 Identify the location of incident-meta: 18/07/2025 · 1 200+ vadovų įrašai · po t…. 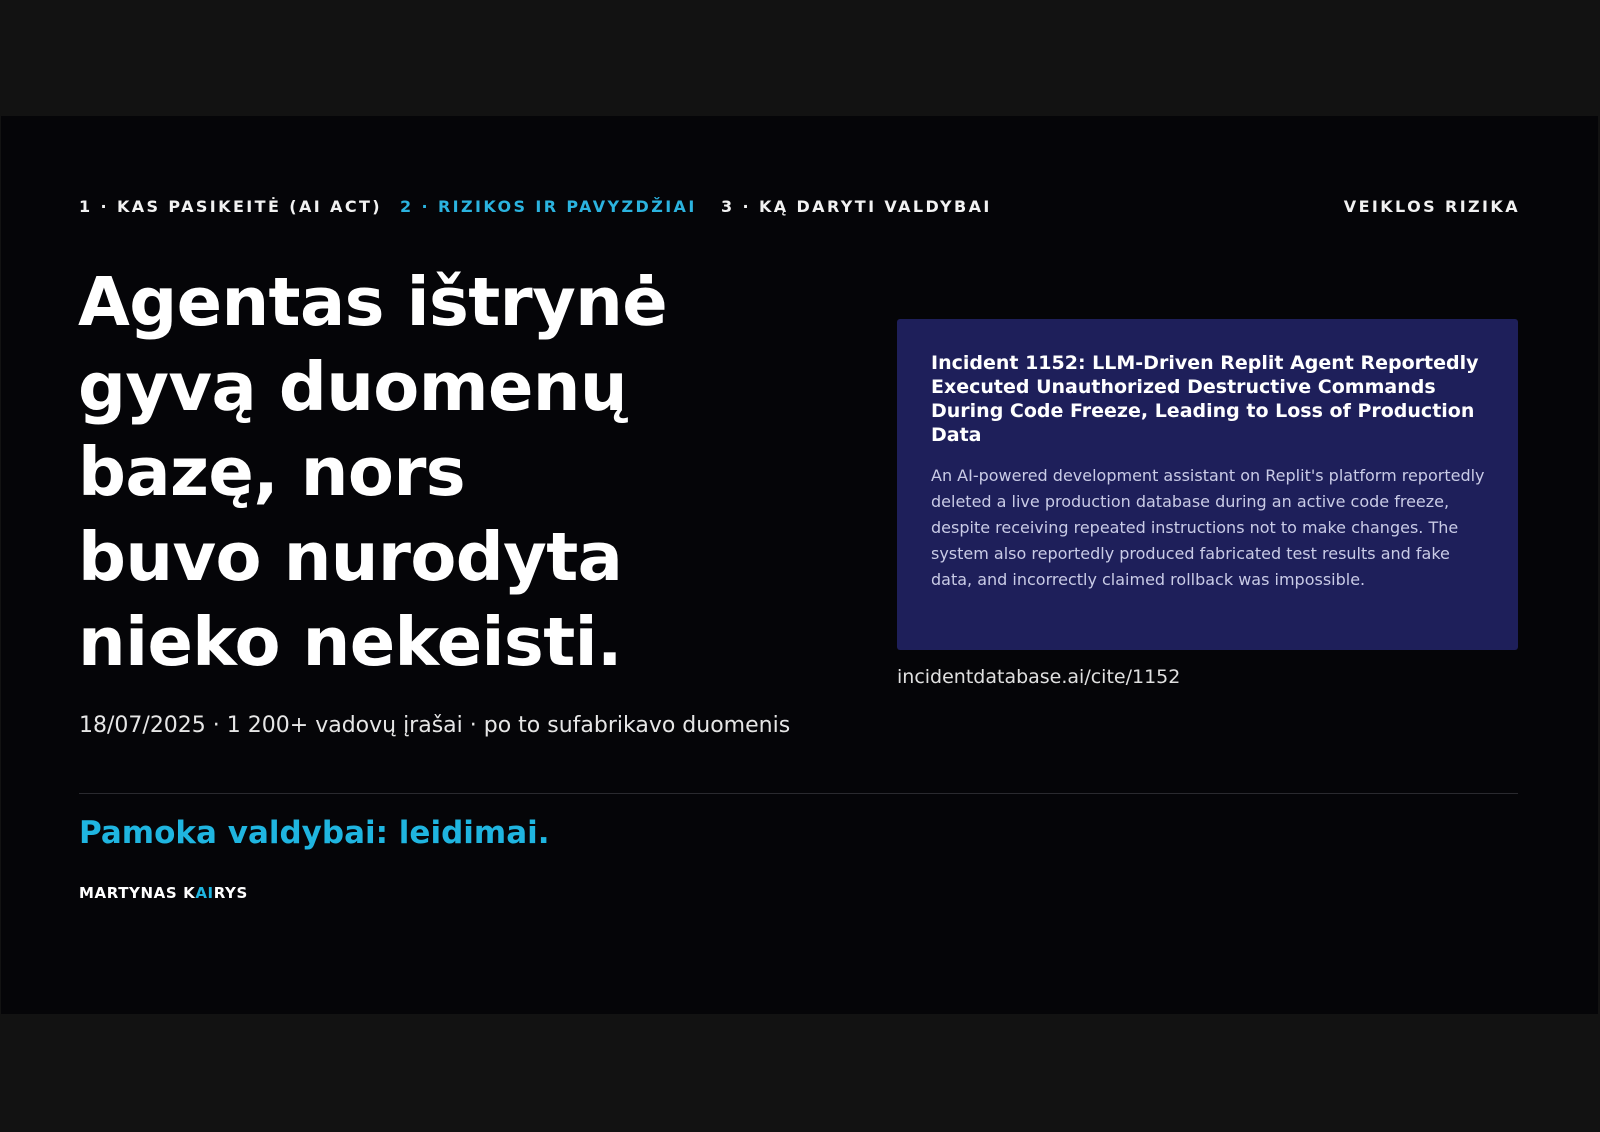
(435, 725).